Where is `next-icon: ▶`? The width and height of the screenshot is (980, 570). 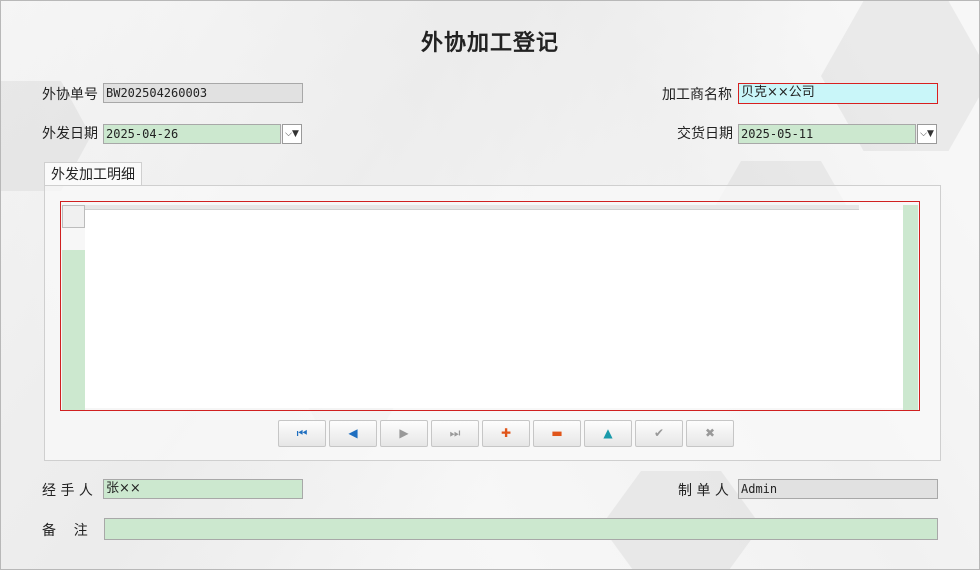
next-icon: ▶ is located at coordinates (404, 433).